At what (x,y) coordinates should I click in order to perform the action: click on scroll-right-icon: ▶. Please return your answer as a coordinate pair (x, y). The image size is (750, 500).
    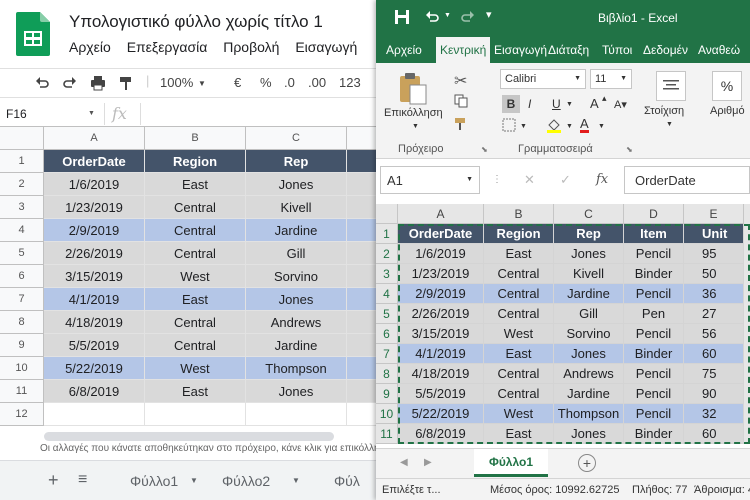
    Looking at the image, I should click on (428, 462).